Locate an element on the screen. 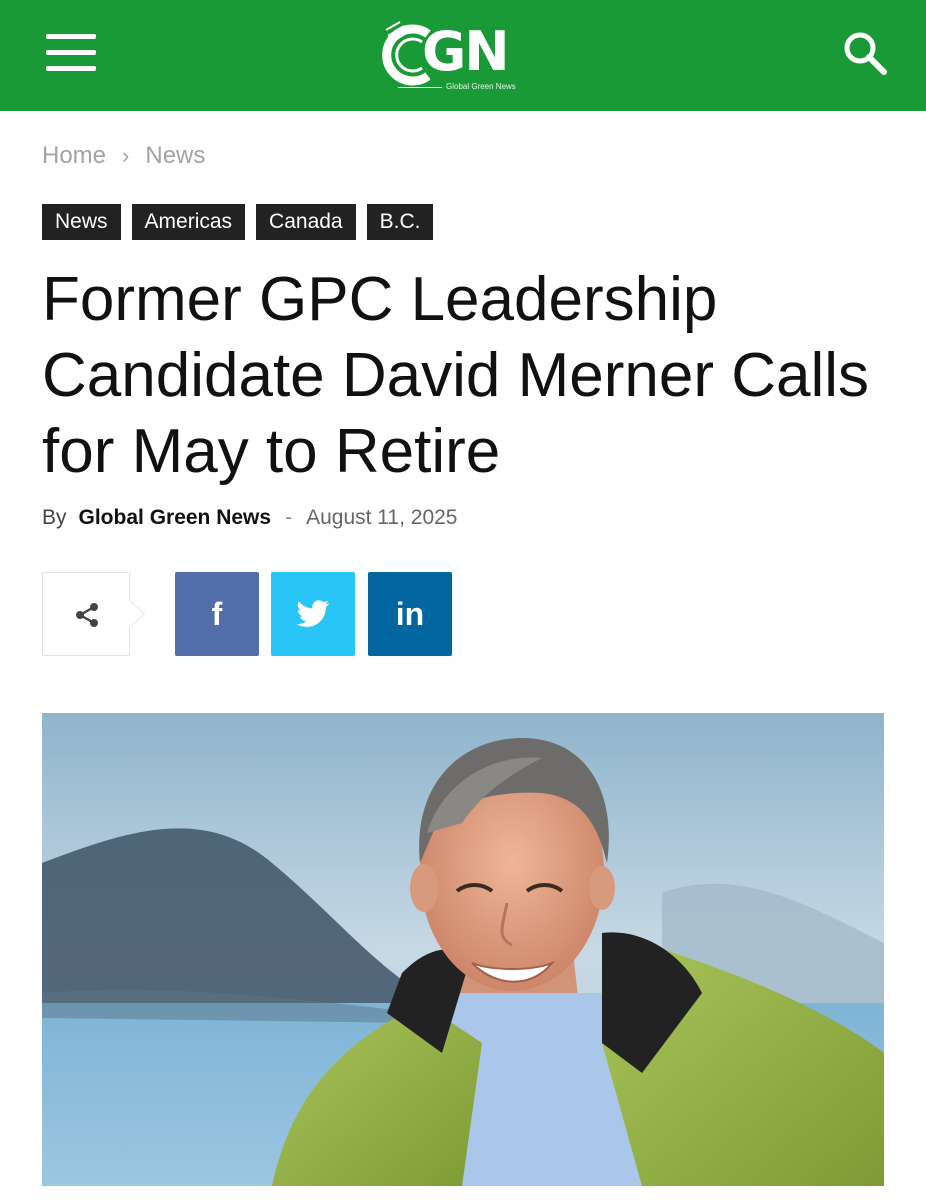 The width and height of the screenshot is (926, 1200). share-button is located at coordinates (86, 614).